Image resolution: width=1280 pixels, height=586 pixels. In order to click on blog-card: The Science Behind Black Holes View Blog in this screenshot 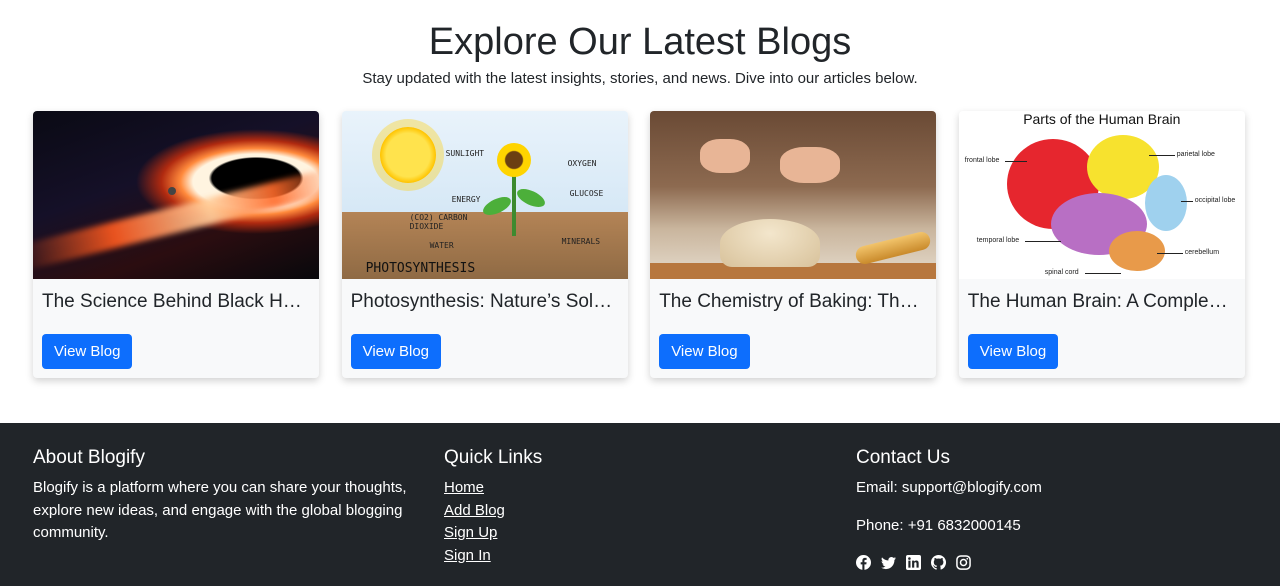, I will do `click(176, 244)`.